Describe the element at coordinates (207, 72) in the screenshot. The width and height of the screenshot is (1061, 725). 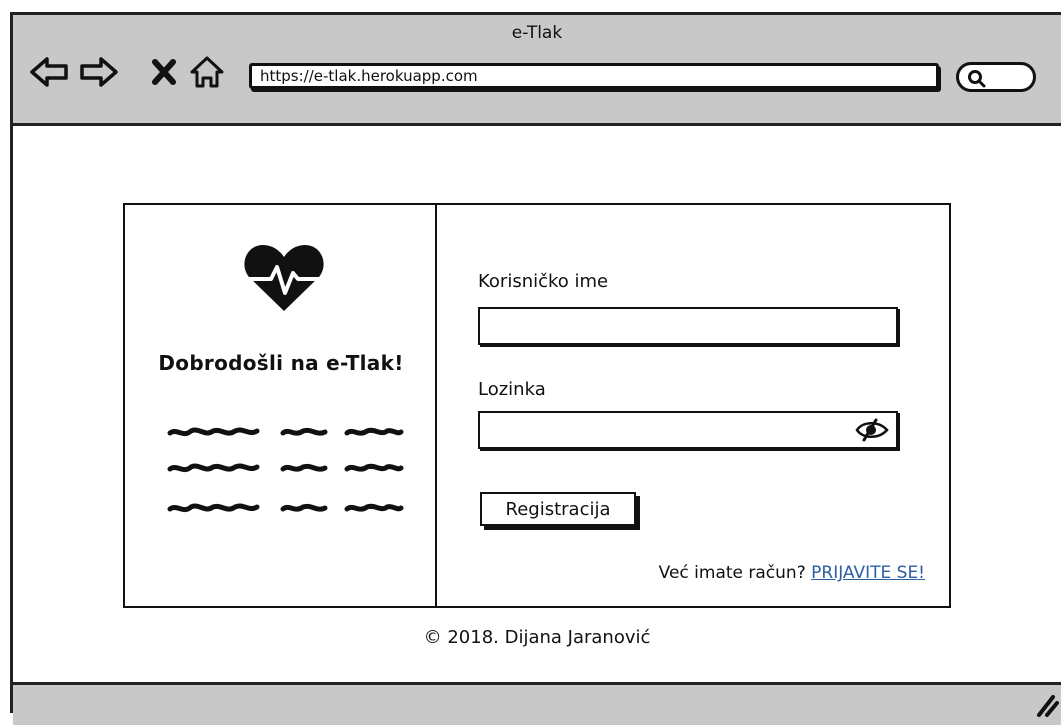
I see `home-icon` at that location.